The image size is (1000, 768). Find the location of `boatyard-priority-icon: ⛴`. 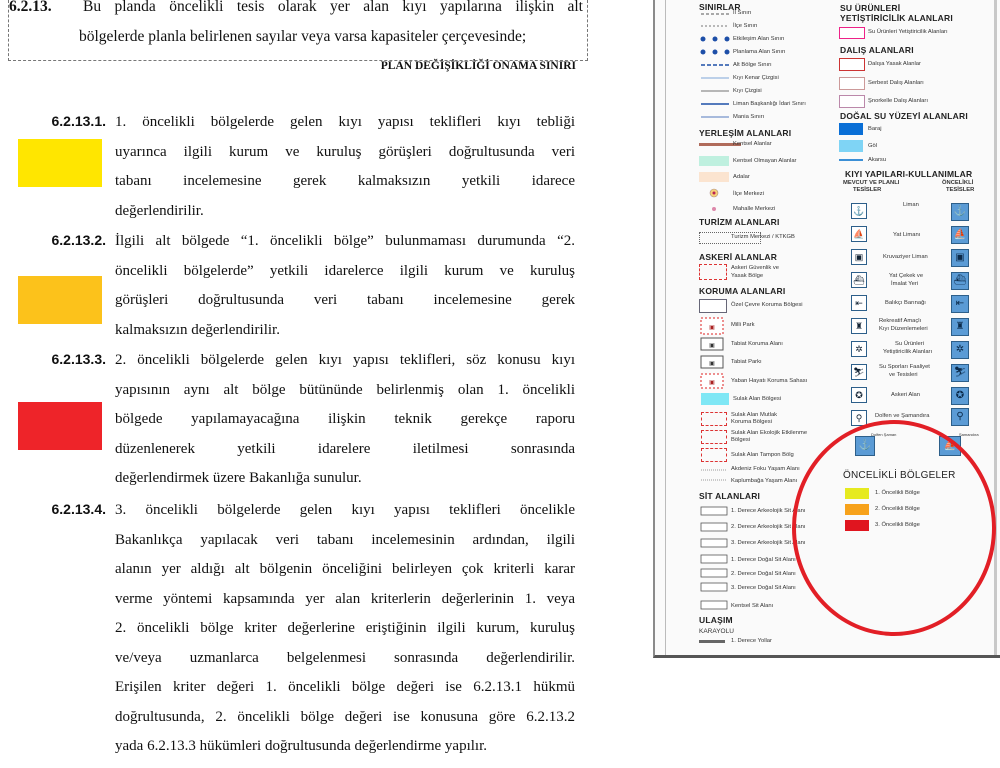

boatyard-priority-icon: ⛴ is located at coordinates (960, 281).